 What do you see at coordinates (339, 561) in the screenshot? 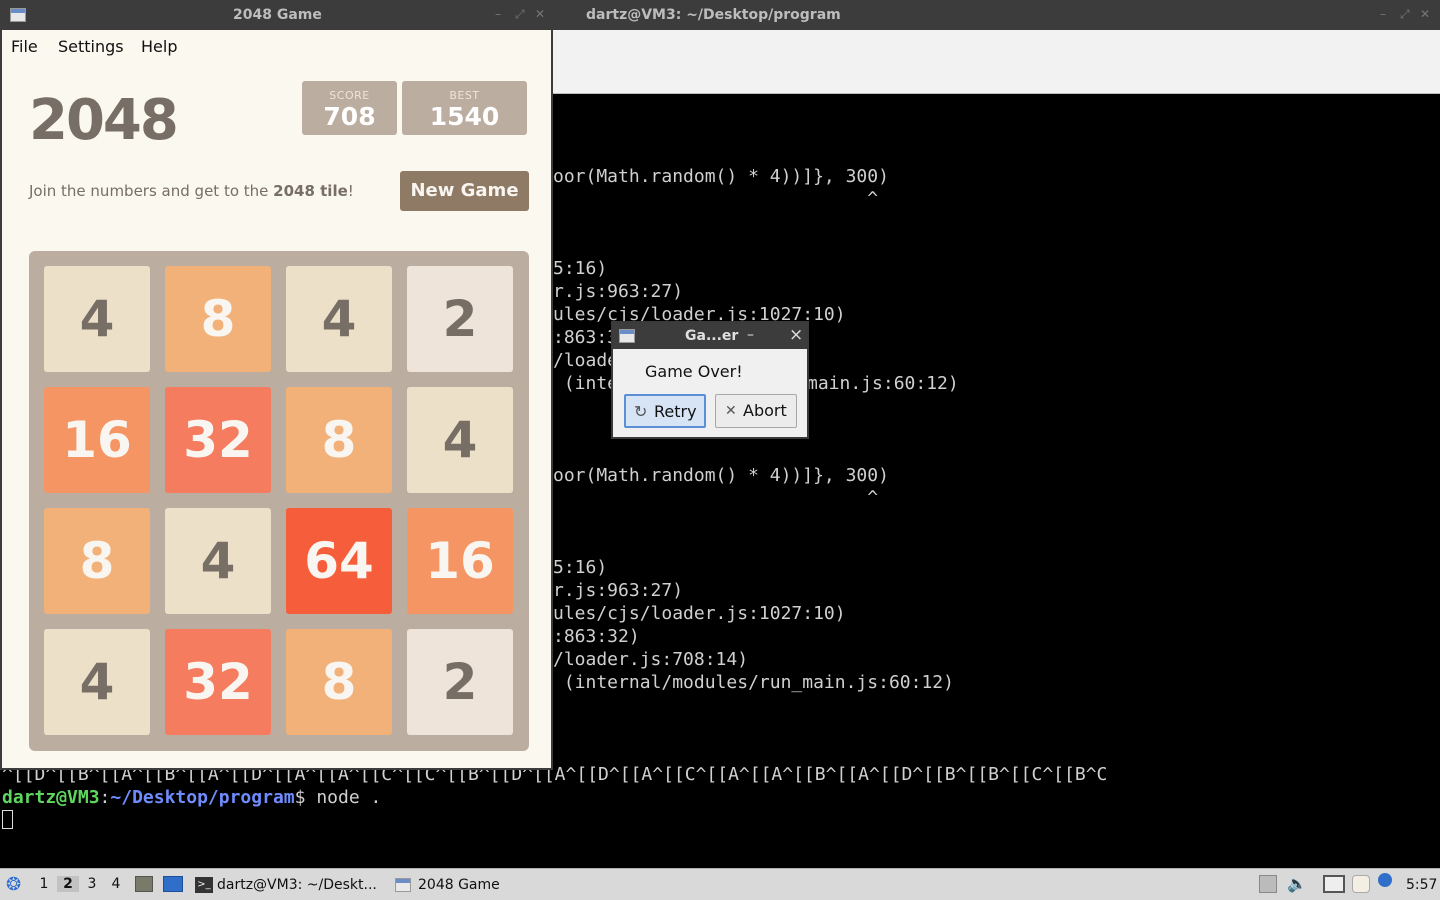
I see `tile: 64` at bounding box center [339, 561].